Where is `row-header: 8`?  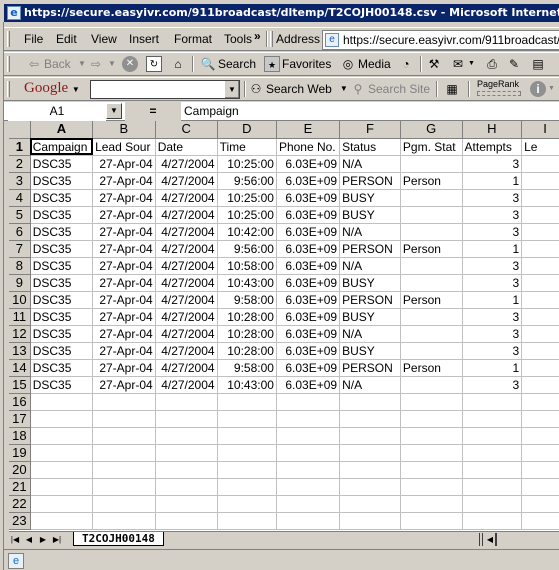
row-header: 8 is located at coordinates (20, 266).